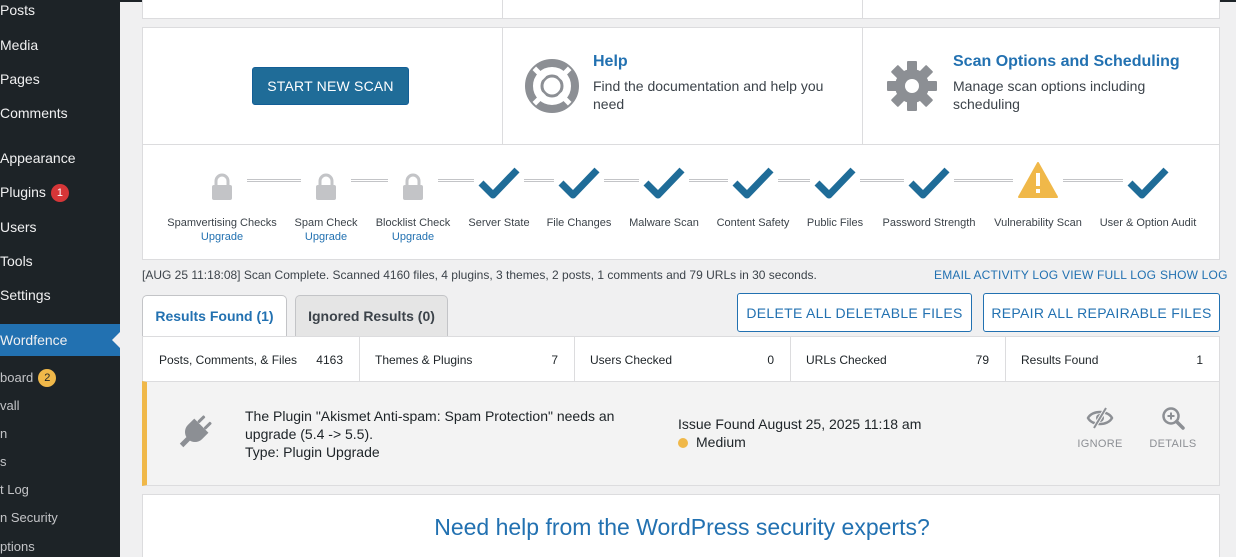 Image resolution: width=1236 pixels, height=557 pixels. Describe the element at coordinates (1173, 444) in the screenshot. I see `details-label: DETAILS` at that location.